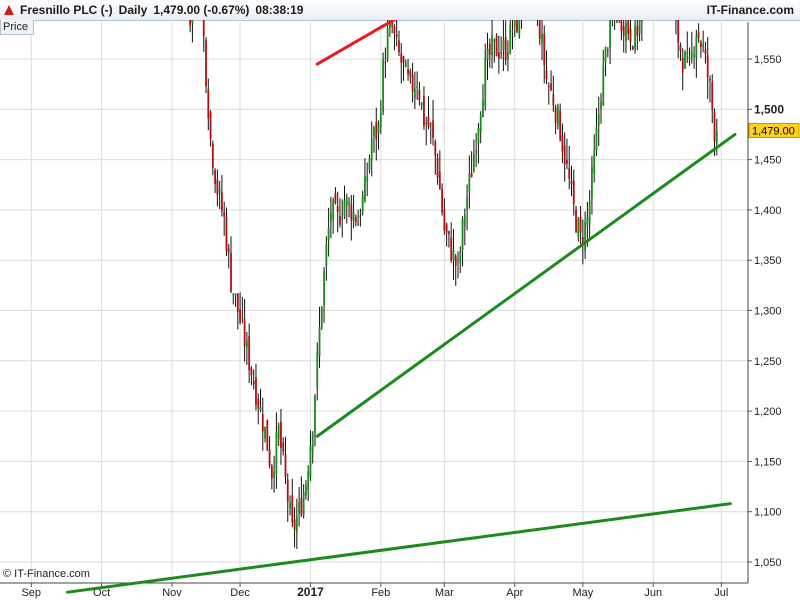 This screenshot has height=600, width=800. Describe the element at coordinates (768, 462) in the screenshot. I see `y-tick-label: 1,150` at that location.